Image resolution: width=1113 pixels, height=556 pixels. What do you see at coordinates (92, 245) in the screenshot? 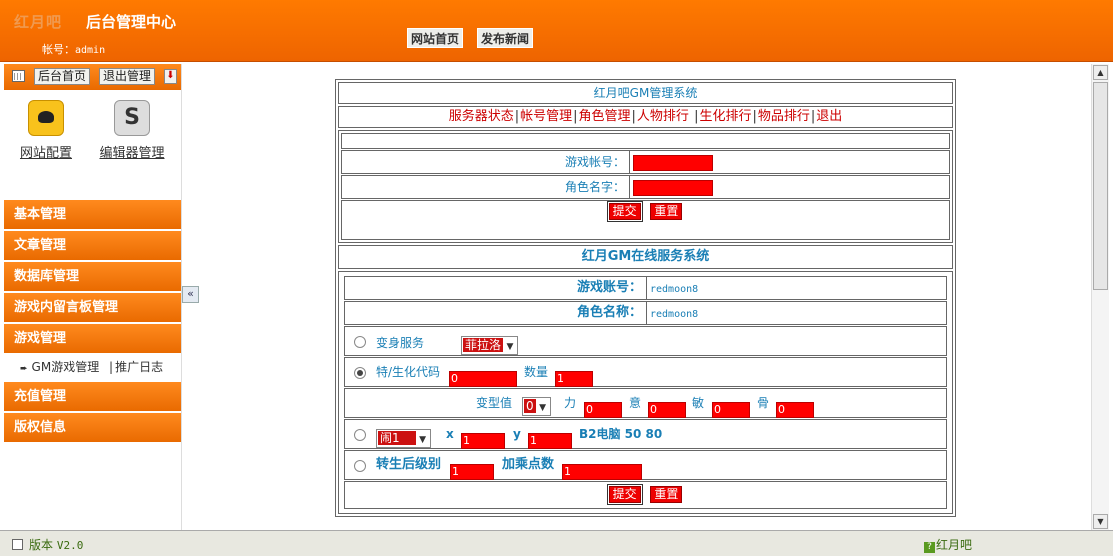
I see `menu-articles: 文章管理` at bounding box center [92, 245].